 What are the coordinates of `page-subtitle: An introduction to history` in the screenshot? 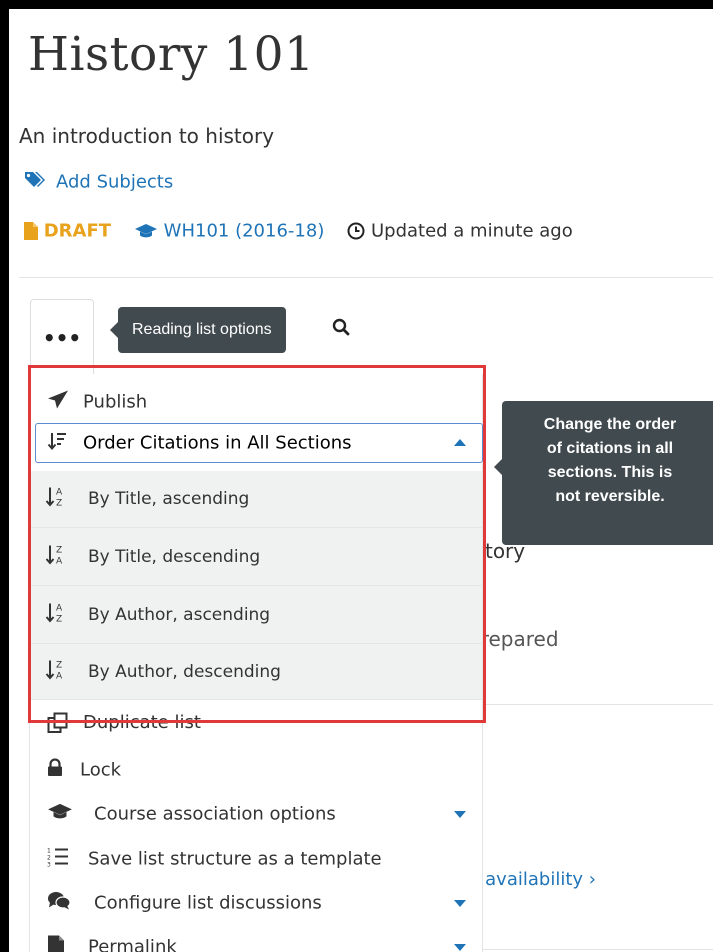 It's located at (147, 136).